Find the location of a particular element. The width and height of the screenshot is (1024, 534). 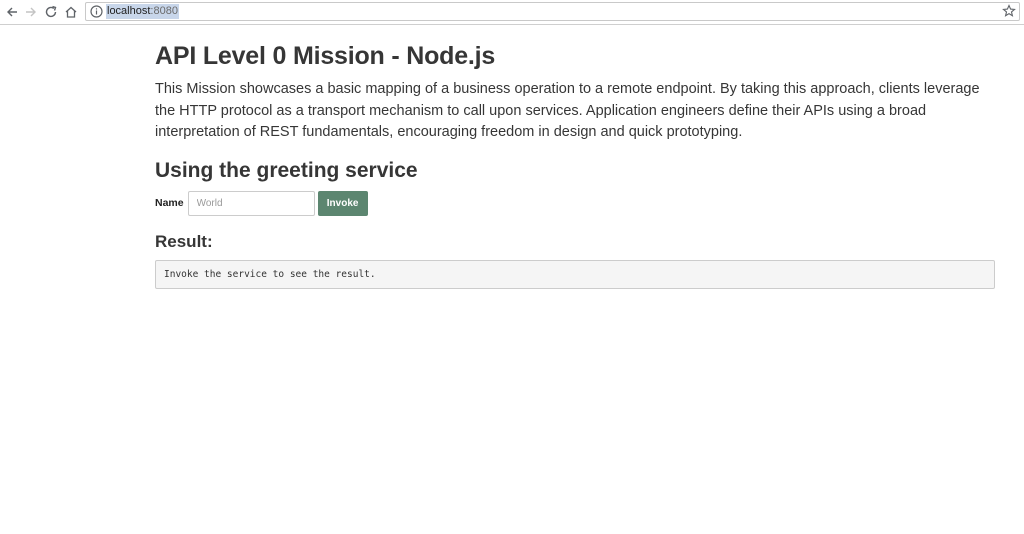

home-button is located at coordinates (71, 12).